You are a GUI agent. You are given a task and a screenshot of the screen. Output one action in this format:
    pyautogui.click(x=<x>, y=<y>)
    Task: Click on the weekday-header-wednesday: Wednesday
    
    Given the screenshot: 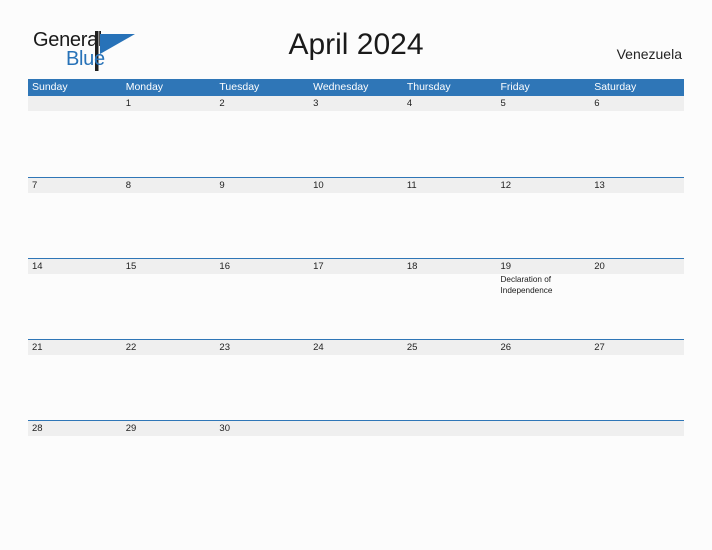 What is the action you would take?
    pyautogui.click(x=341, y=87)
    